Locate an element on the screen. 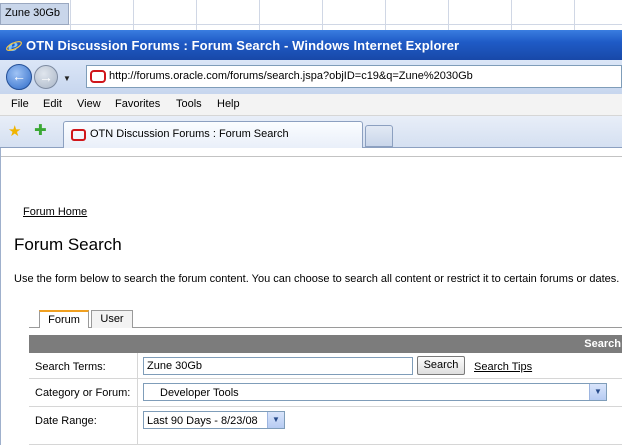 The width and height of the screenshot is (622, 445). tab-forum-search: OTN Discussion Forums : Forum Search is located at coordinates (213, 134).